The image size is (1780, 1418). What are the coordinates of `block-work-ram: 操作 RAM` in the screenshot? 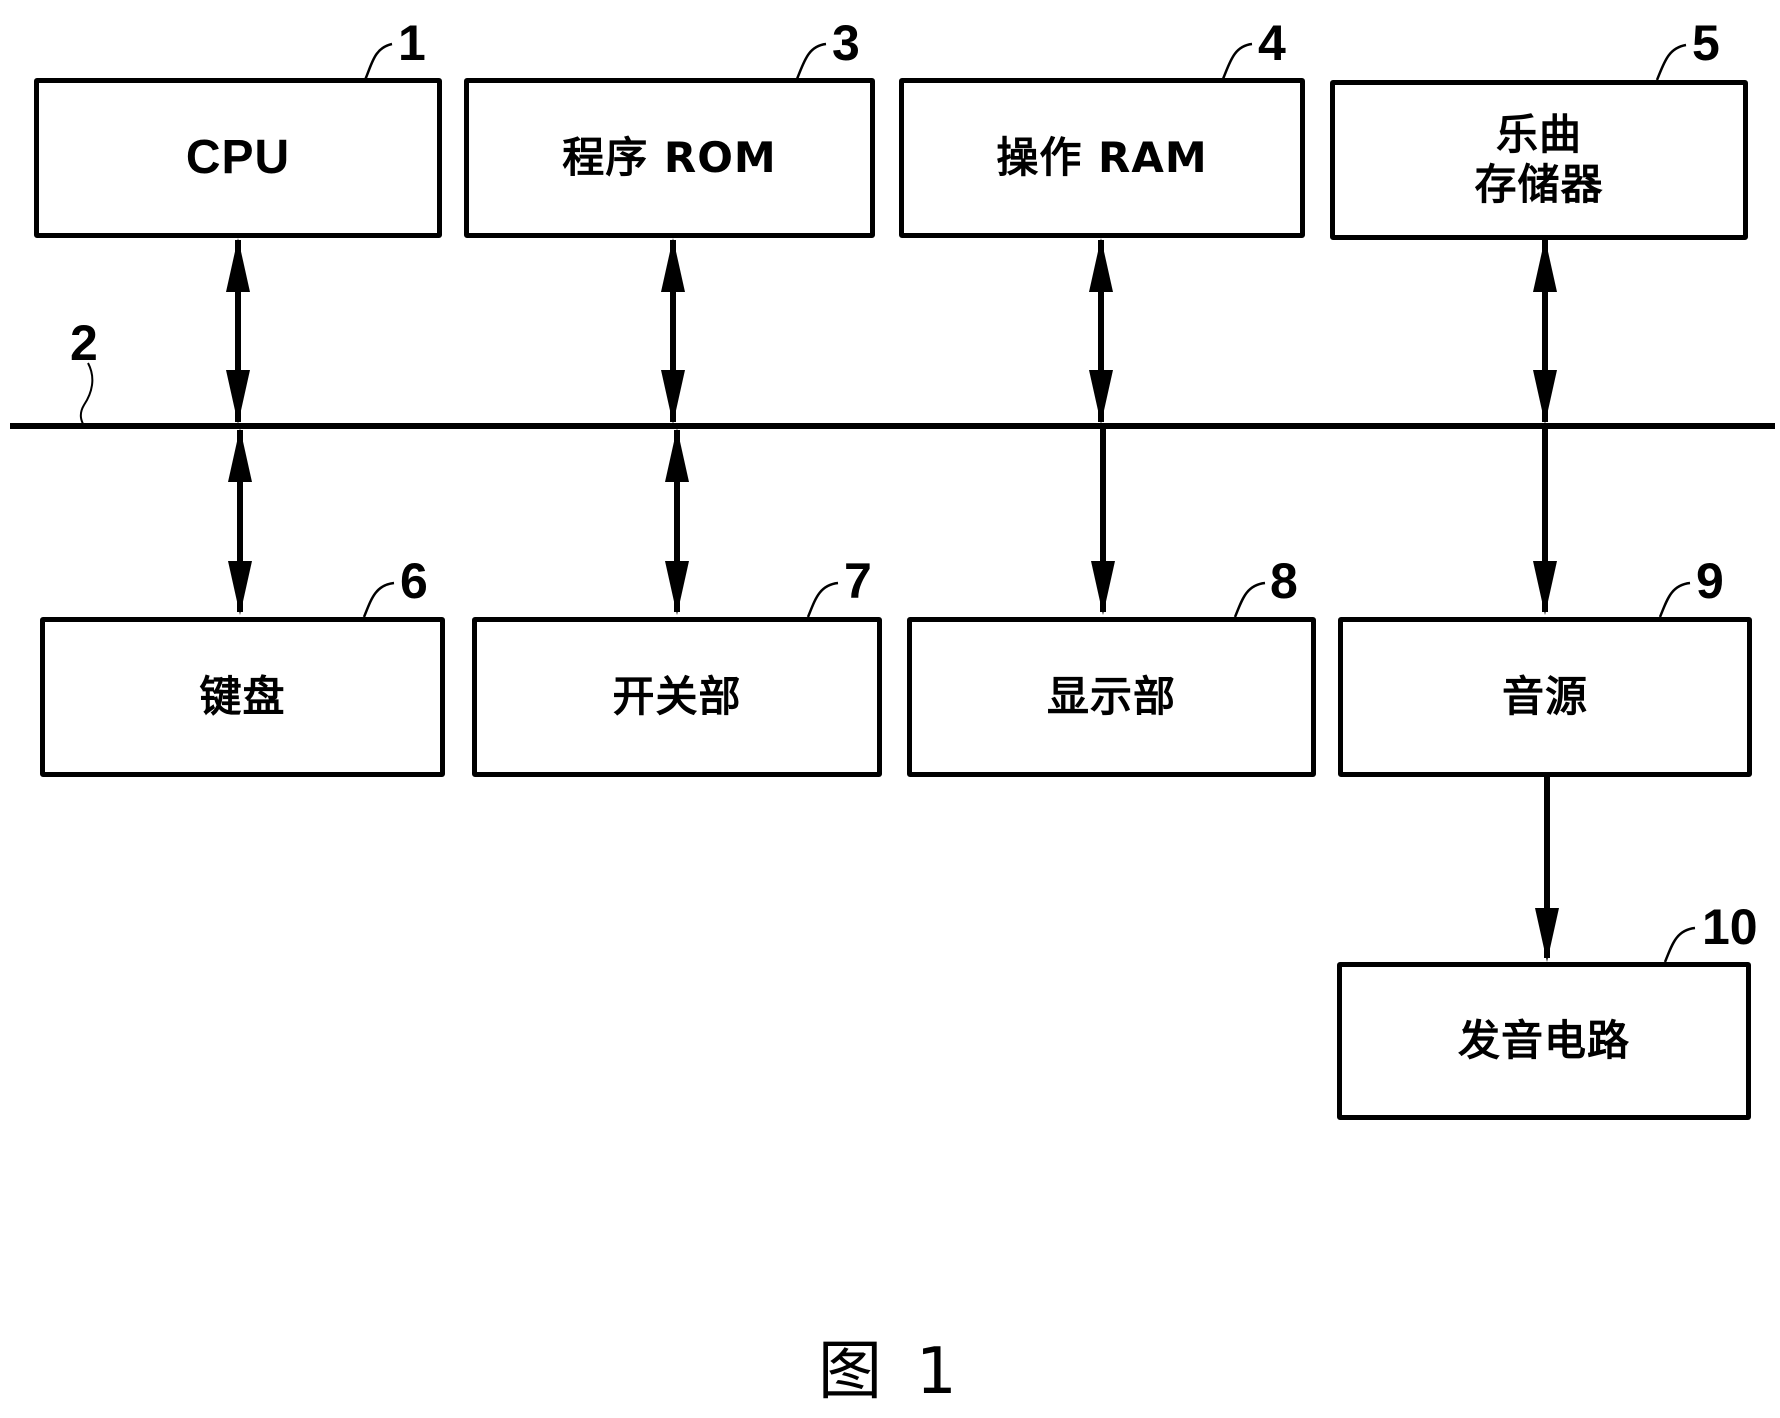 It's located at (1102, 158).